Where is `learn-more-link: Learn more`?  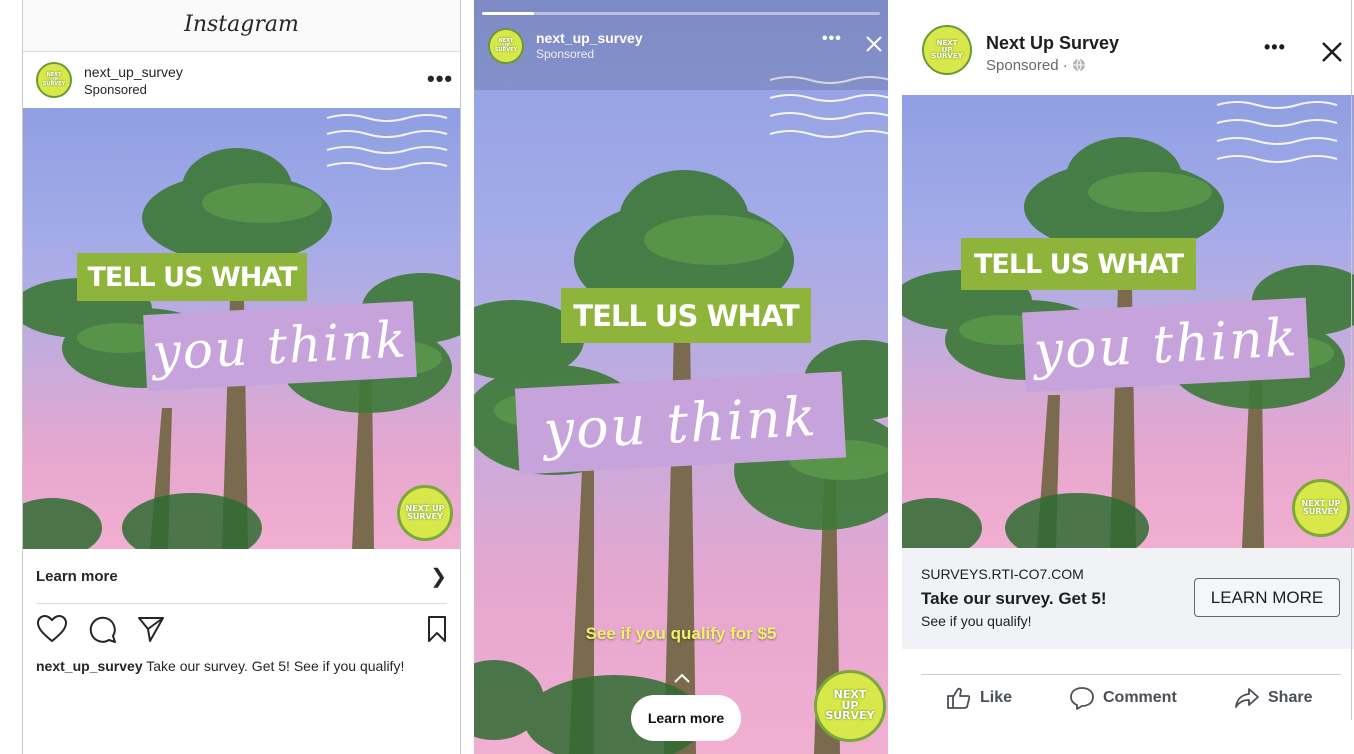 learn-more-link: Learn more is located at coordinates (77, 576).